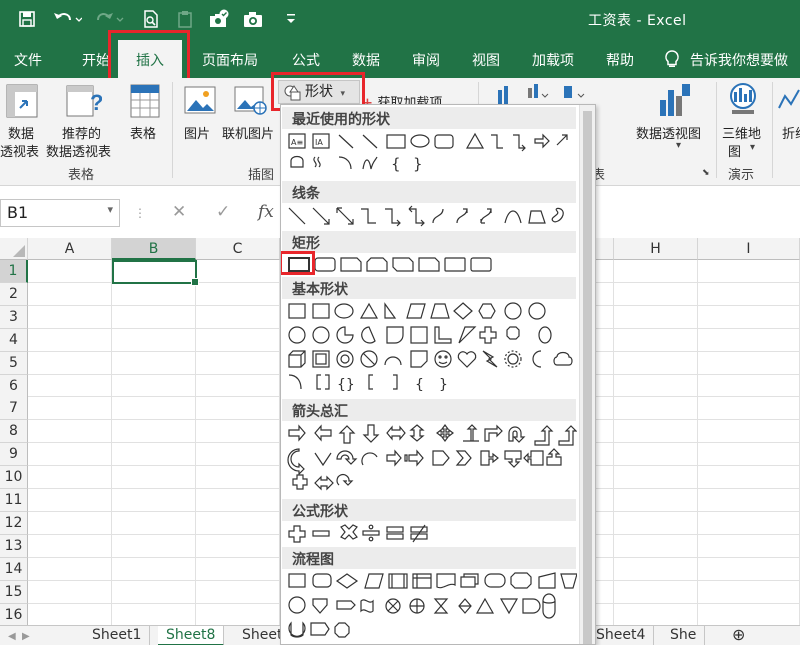 The width and height of the screenshot is (800, 645). What do you see at coordinates (14, 249) in the screenshot?
I see `select-all-corner` at bounding box center [14, 249].